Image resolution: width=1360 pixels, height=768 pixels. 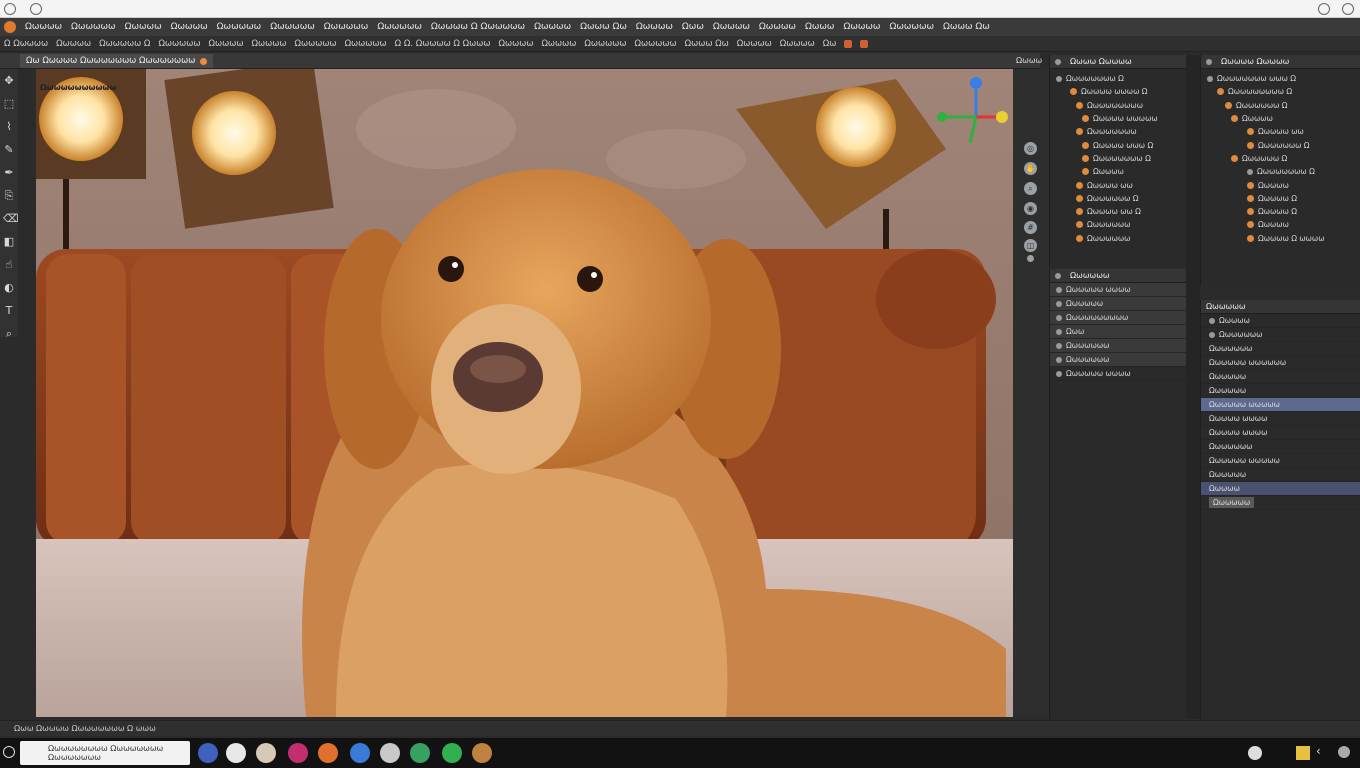 What do you see at coordinates (1118, 304) in the screenshot?
I see `property-row: Ωωωωωω` at bounding box center [1118, 304].